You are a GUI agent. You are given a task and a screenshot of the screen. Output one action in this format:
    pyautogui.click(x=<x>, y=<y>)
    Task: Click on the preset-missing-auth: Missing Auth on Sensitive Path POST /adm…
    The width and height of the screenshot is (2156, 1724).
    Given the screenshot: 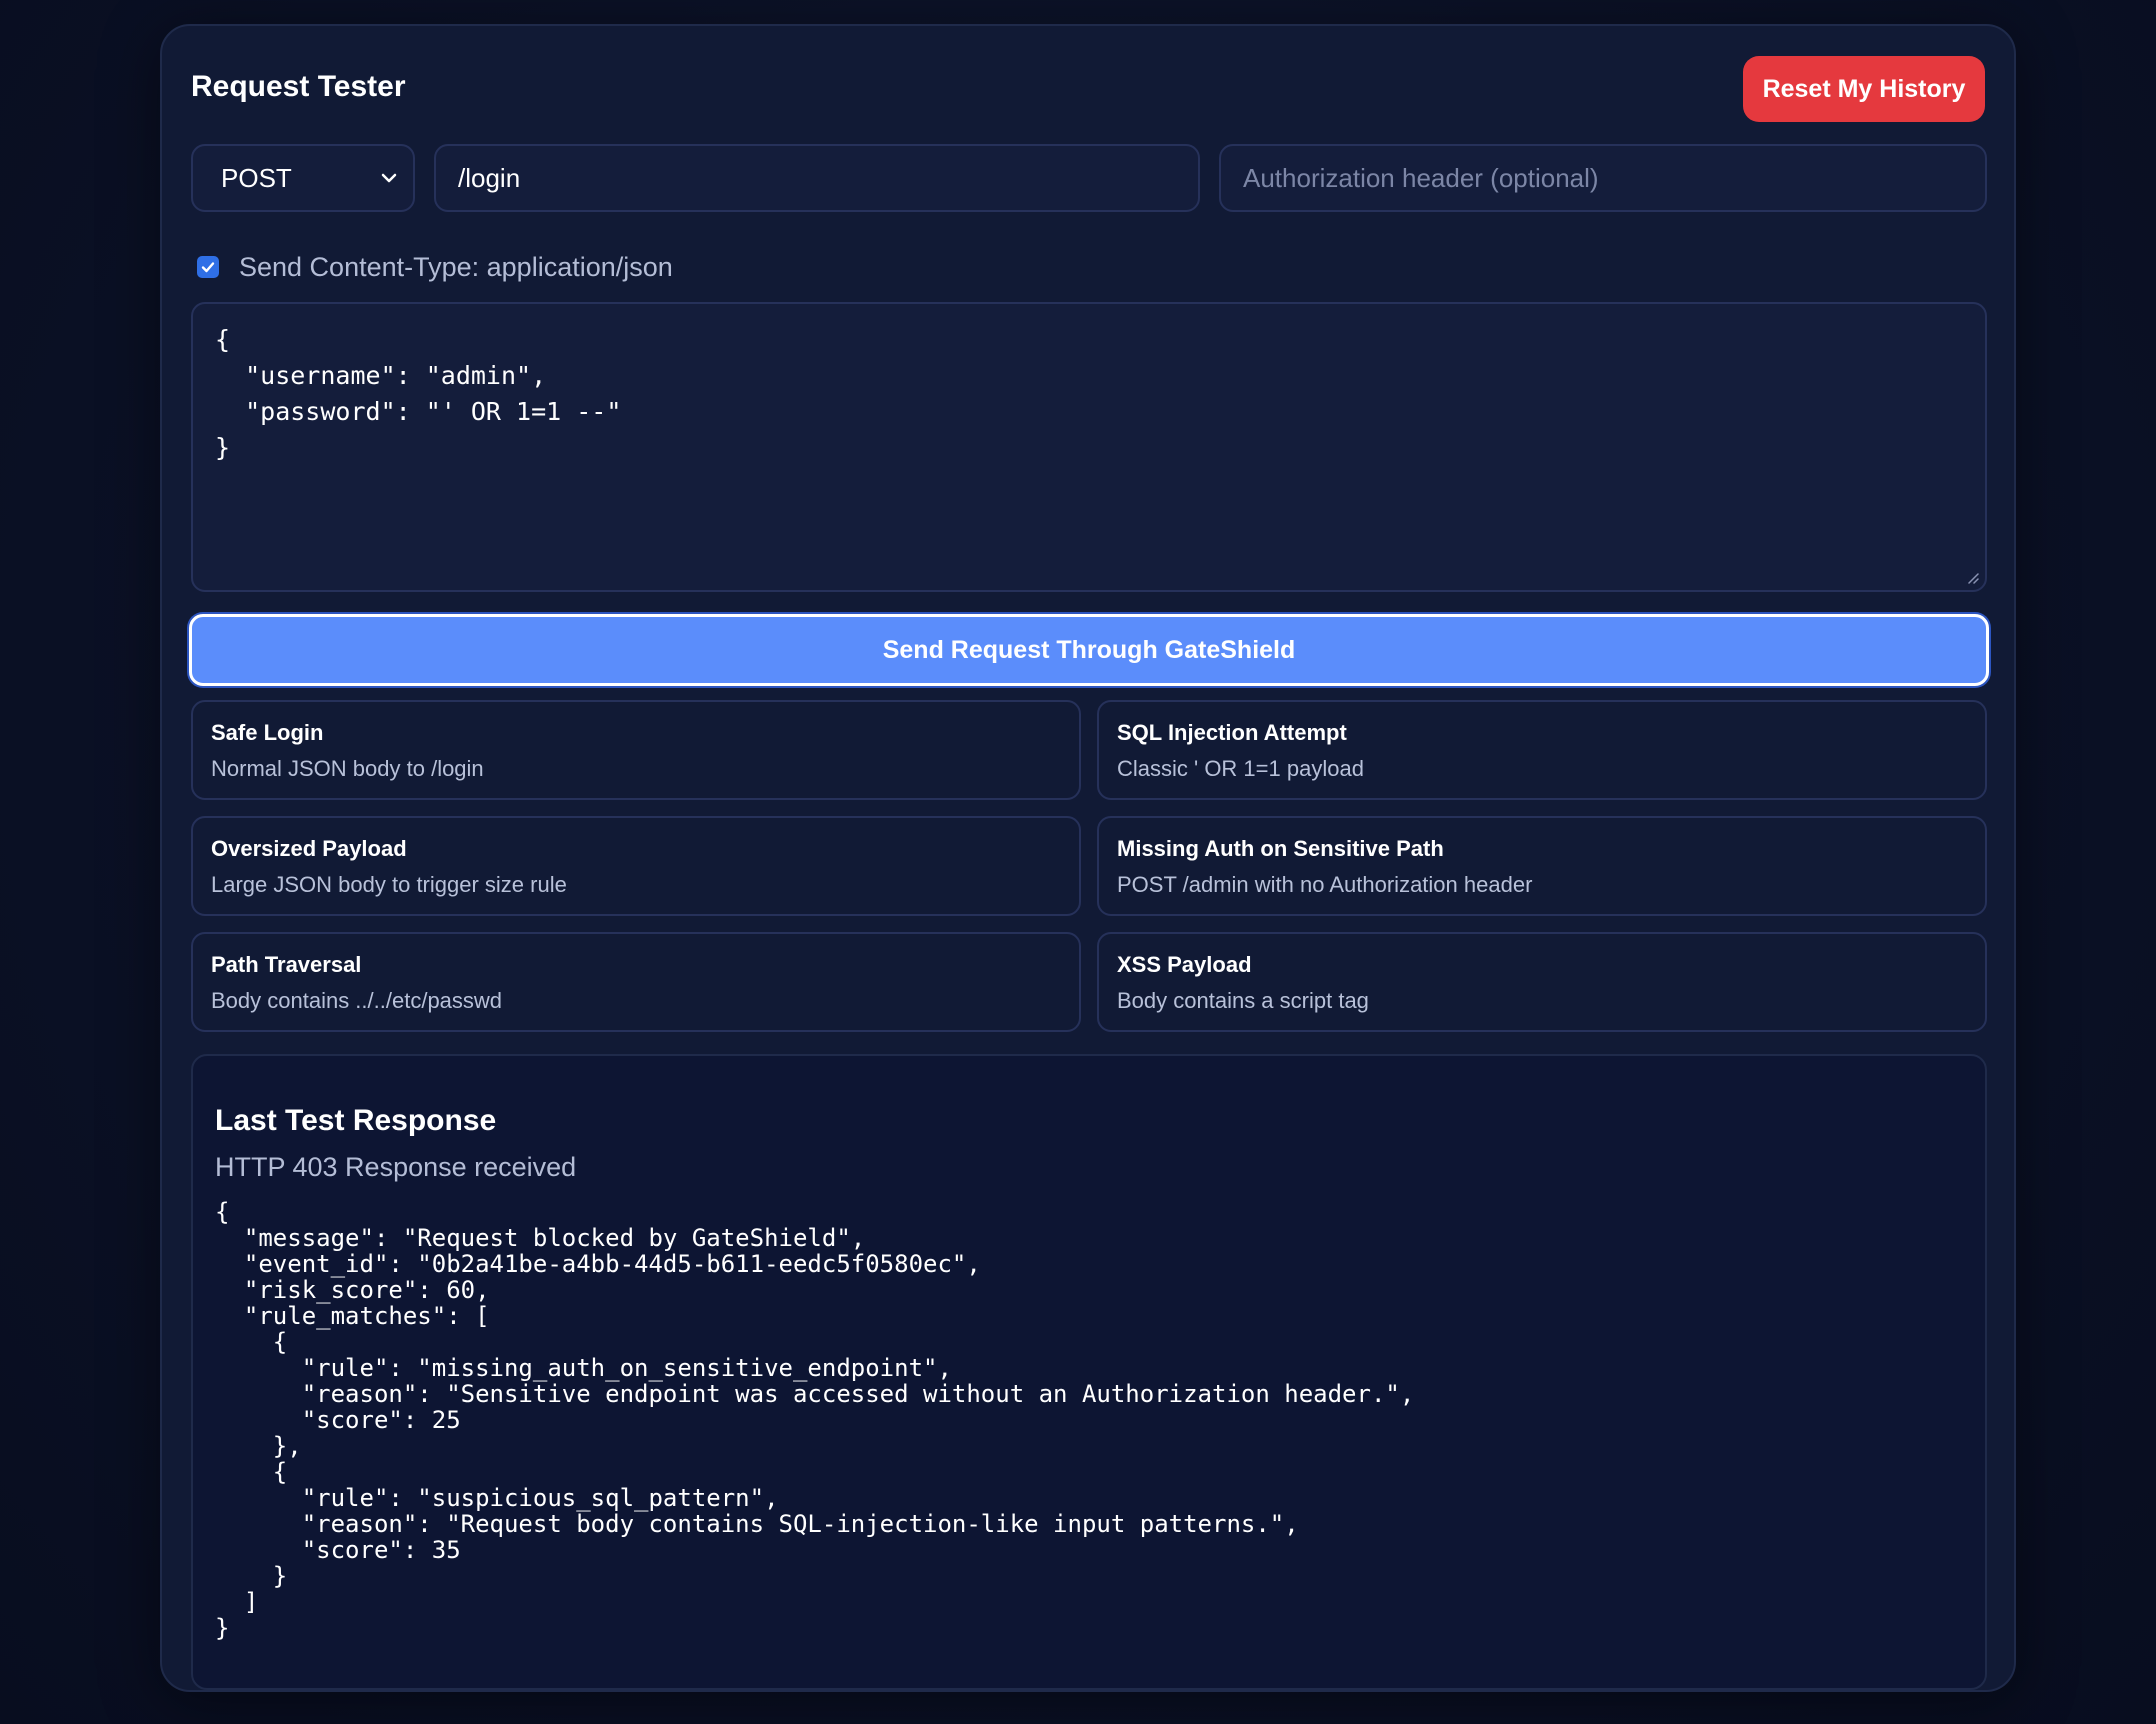 What is the action you would take?
    pyautogui.click(x=1542, y=866)
    